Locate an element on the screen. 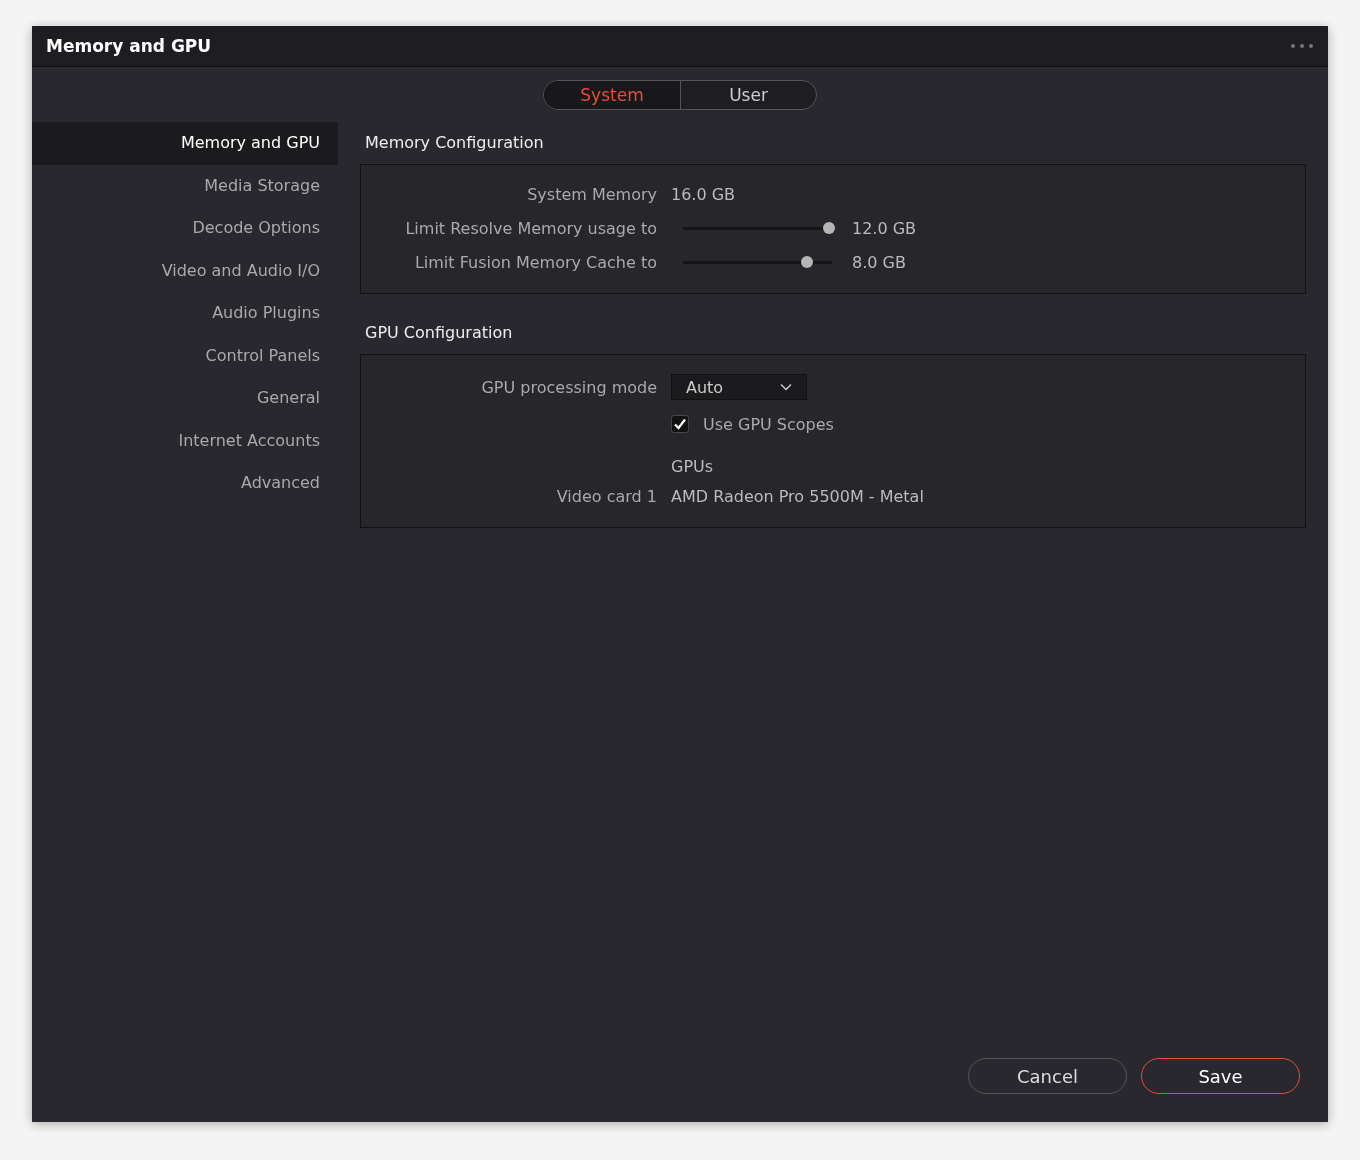 The width and height of the screenshot is (1360, 1160). sidebar-item: Media Storage is located at coordinates (185, 185).